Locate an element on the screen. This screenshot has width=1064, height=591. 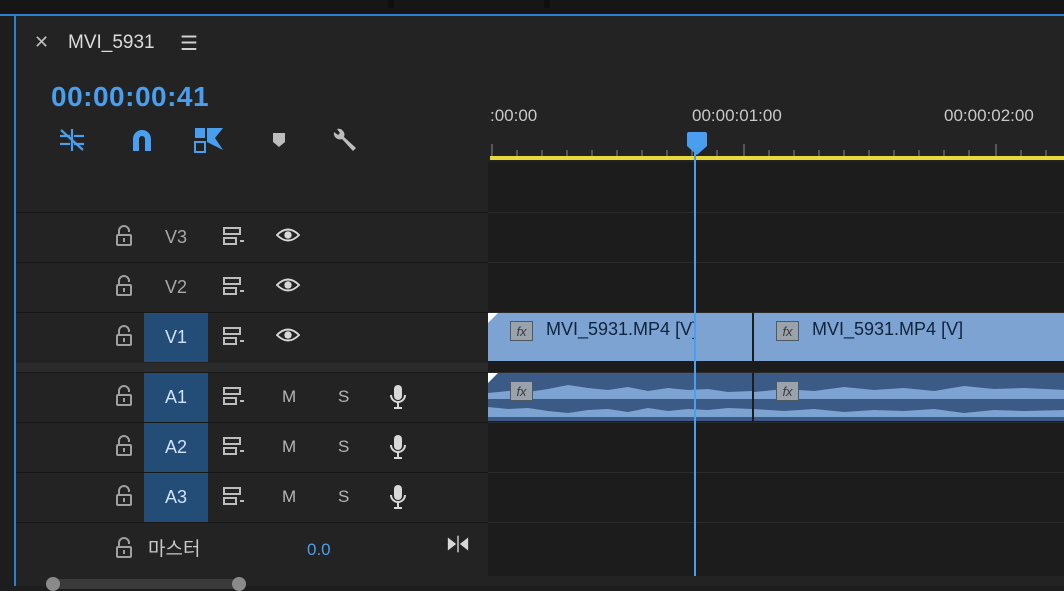
wrench-settings-icon is located at coordinates (345, 140).